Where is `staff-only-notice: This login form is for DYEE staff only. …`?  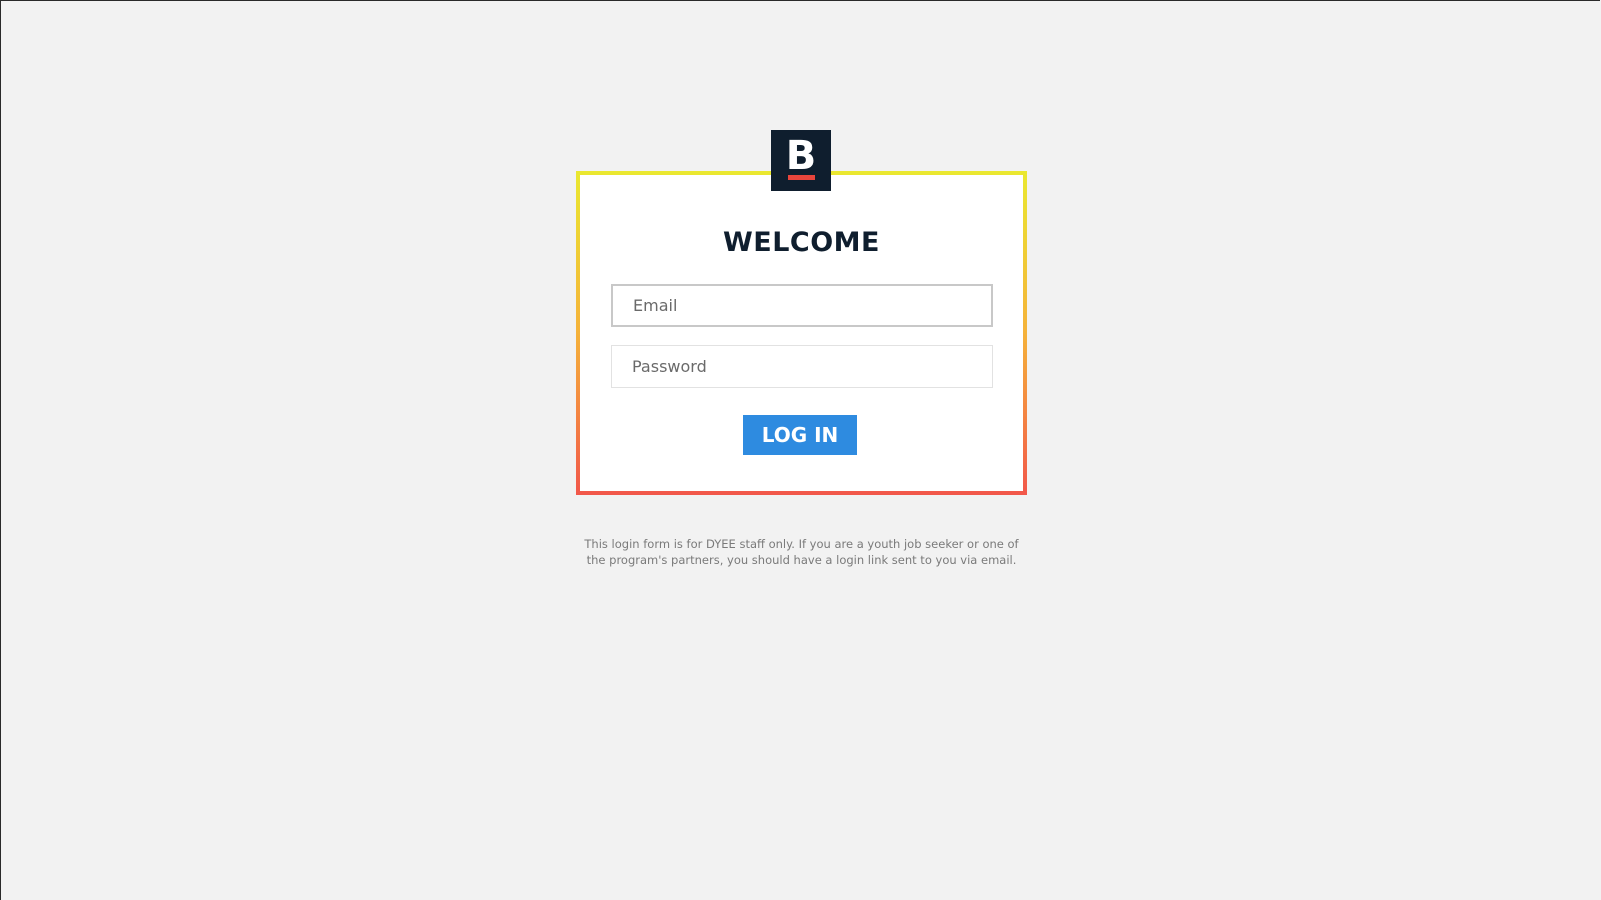
staff-only-notice: This login form is for DYEE staff only. … is located at coordinates (801, 552).